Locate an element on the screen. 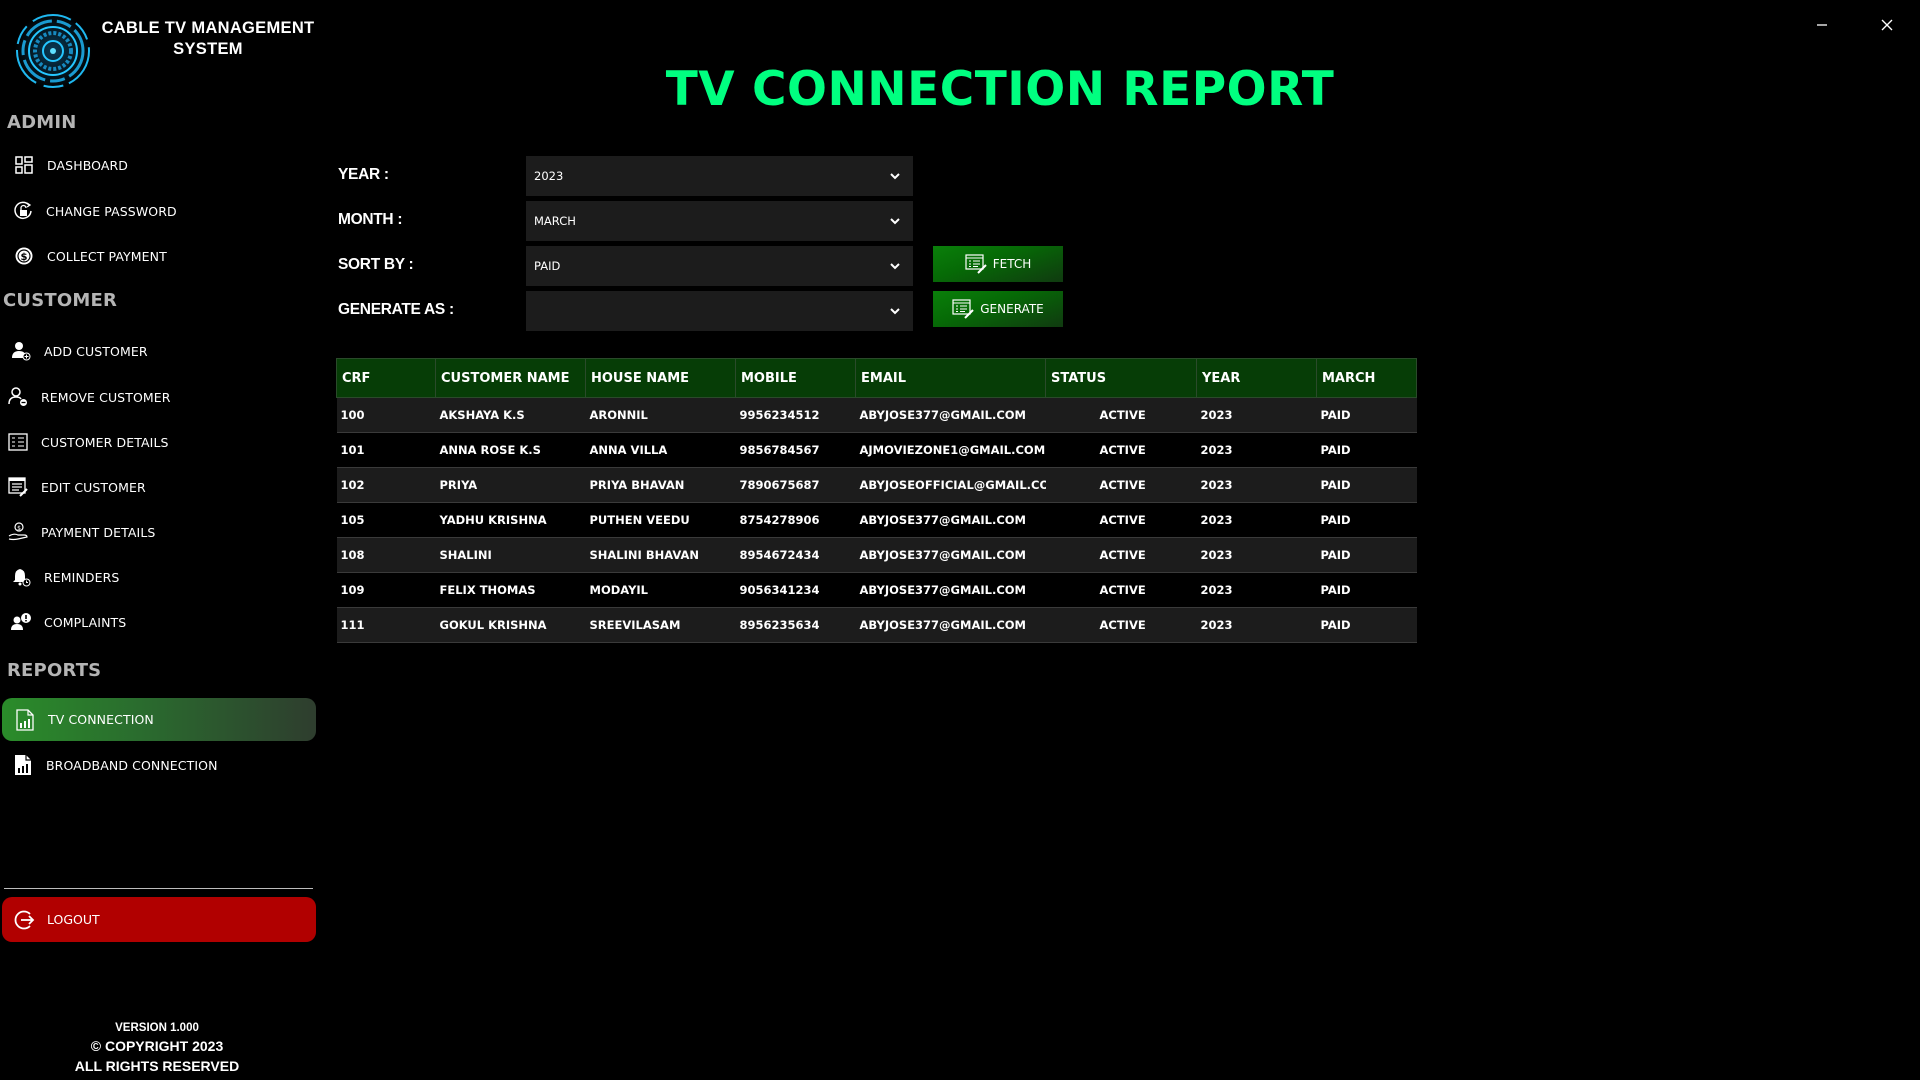 The width and height of the screenshot is (1920, 1080). sidebar-item-label: TV CONNECTION is located at coordinates (101, 719).